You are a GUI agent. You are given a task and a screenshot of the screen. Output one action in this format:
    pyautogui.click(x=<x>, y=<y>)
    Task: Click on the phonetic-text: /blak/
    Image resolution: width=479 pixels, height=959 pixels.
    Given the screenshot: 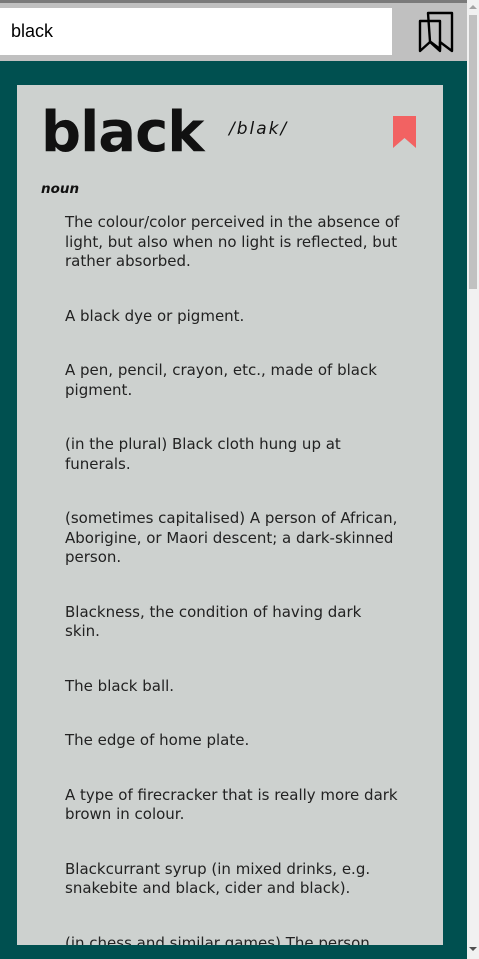 What is the action you would take?
    pyautogui.click(x=259, y=129)
    